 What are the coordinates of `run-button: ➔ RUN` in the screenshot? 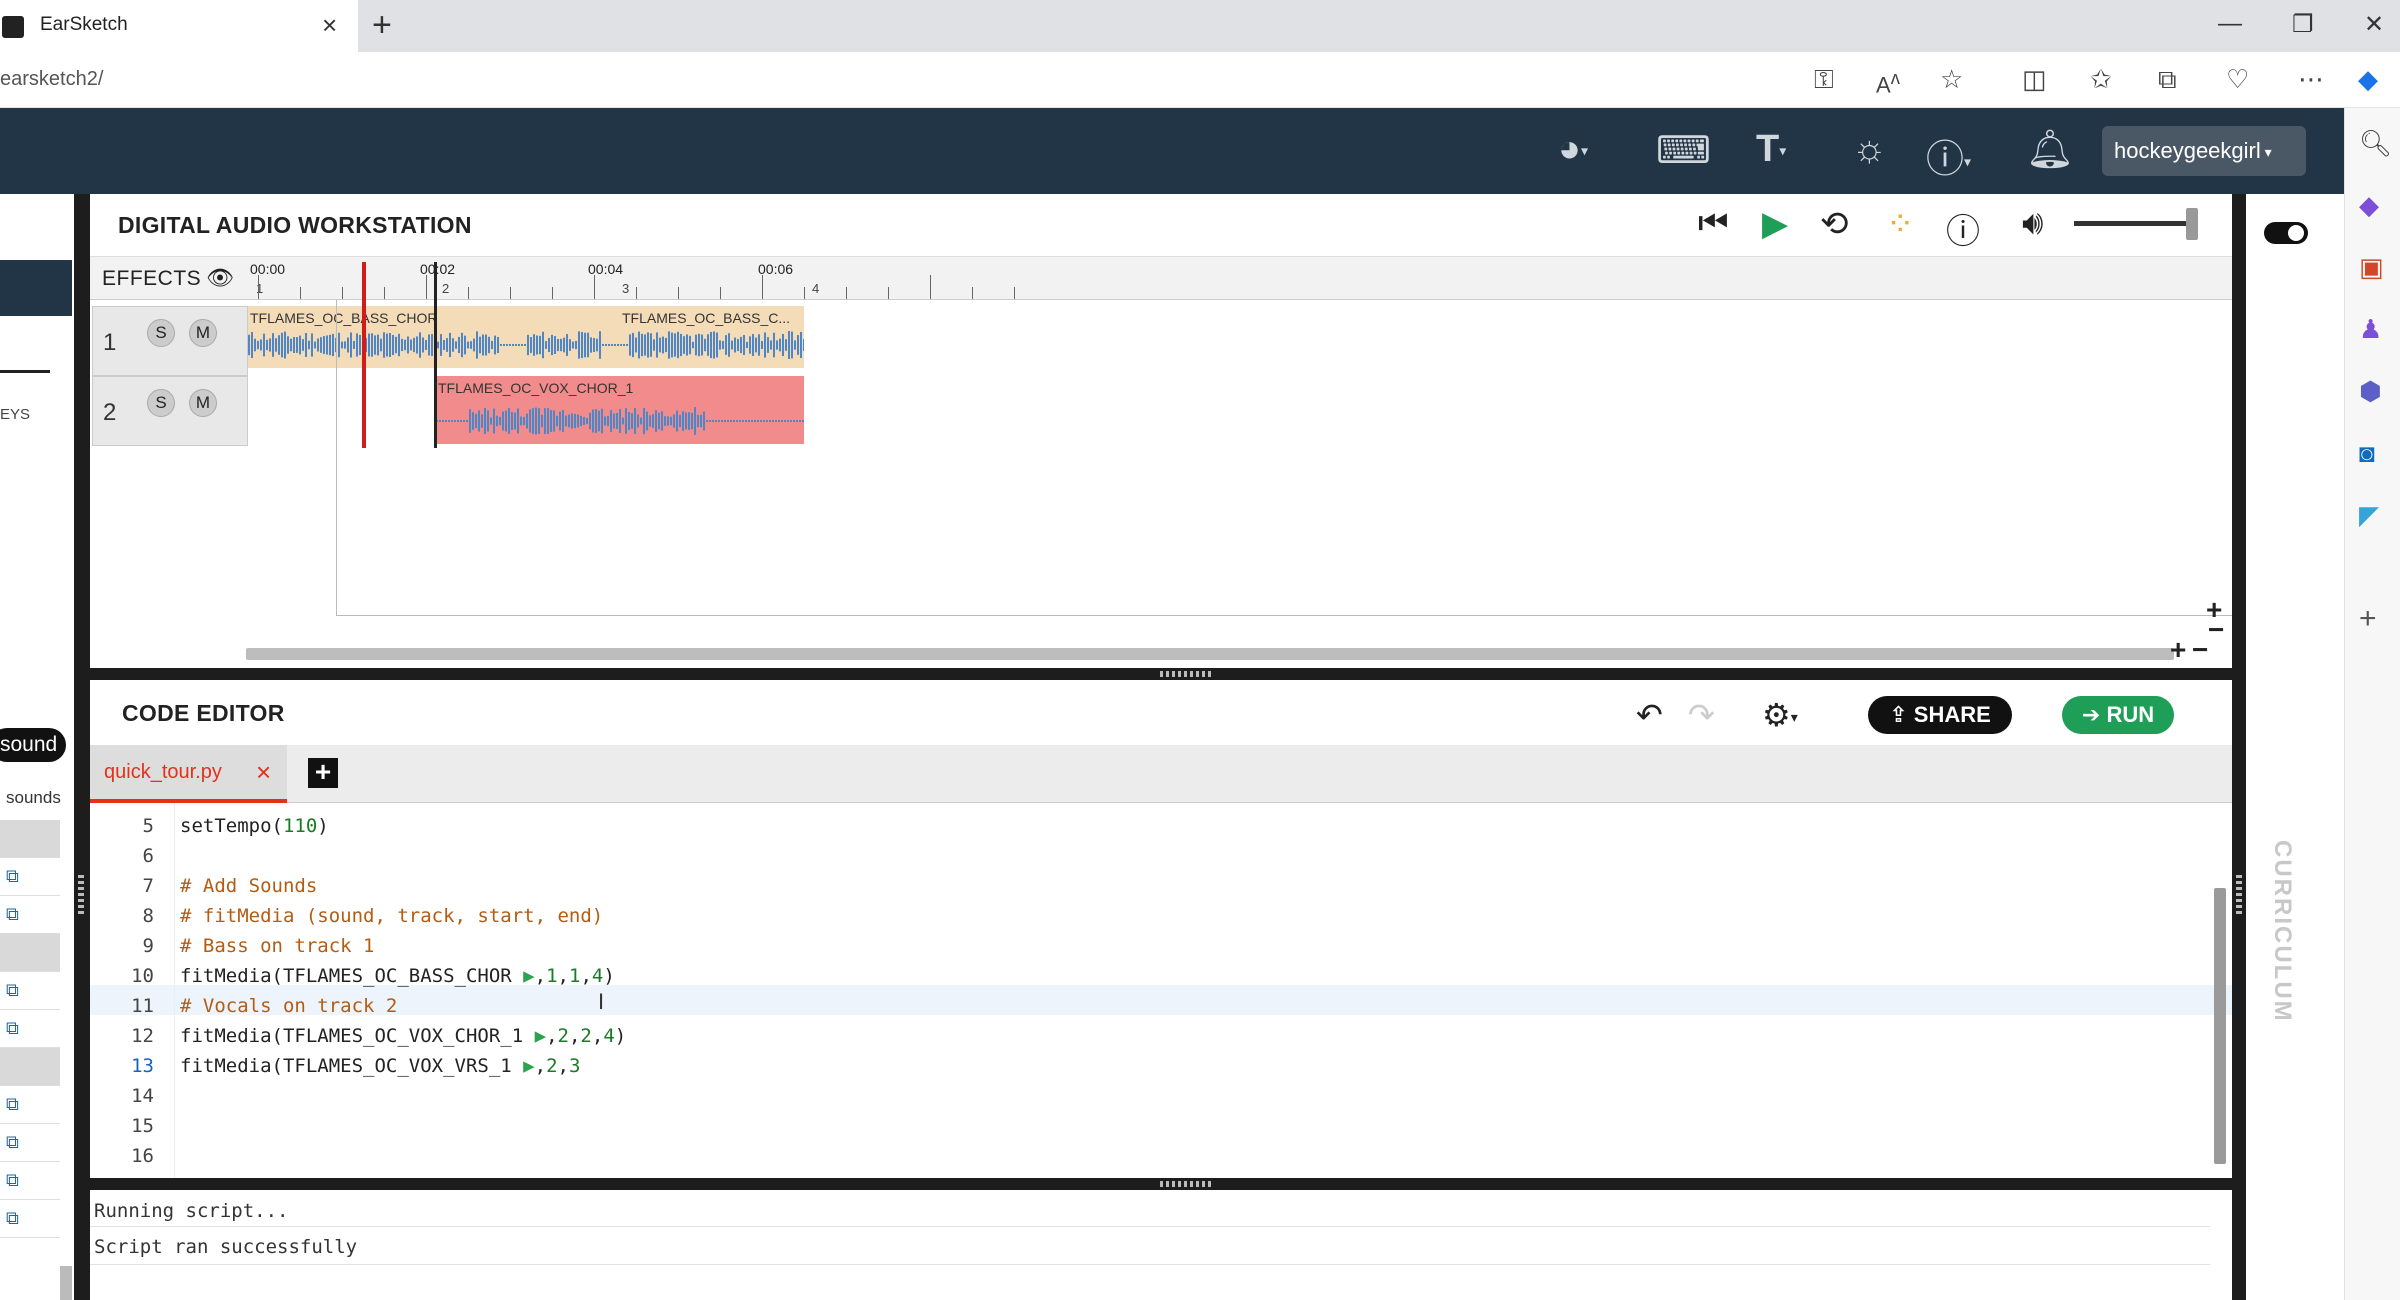 It's located at (2118, 715).